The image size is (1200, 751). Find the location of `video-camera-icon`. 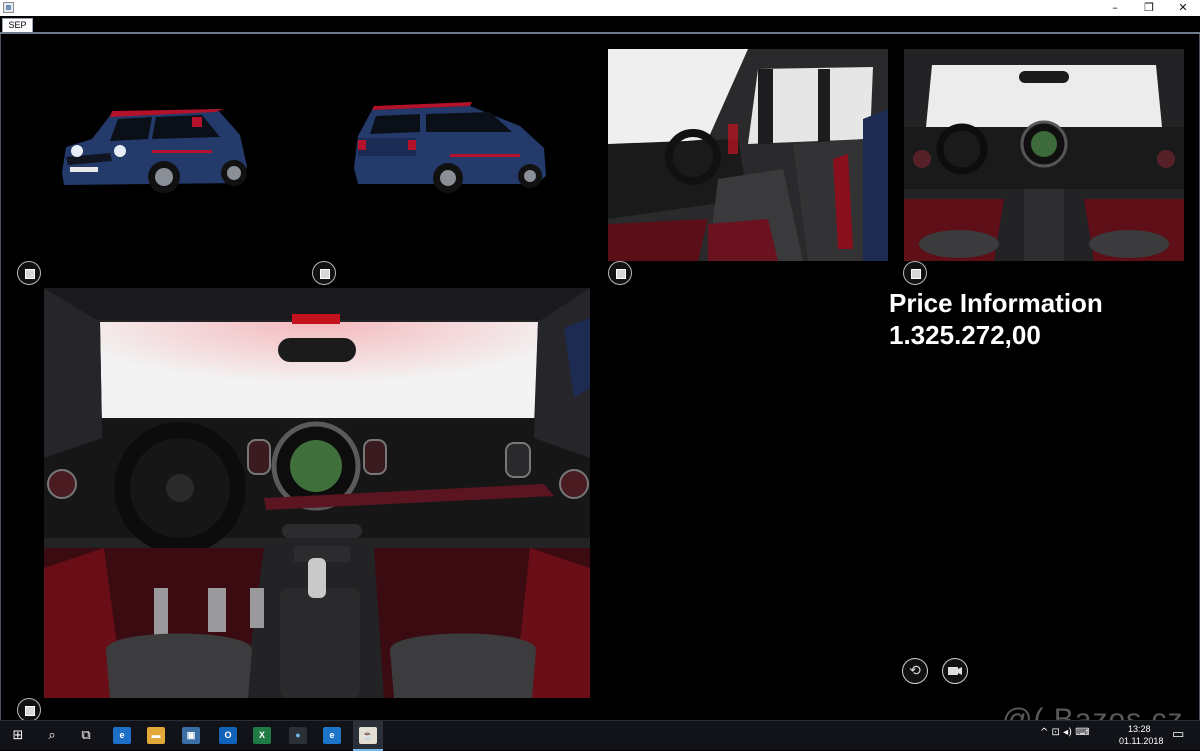

video-camera-icon is located at coordinates (955, 671).